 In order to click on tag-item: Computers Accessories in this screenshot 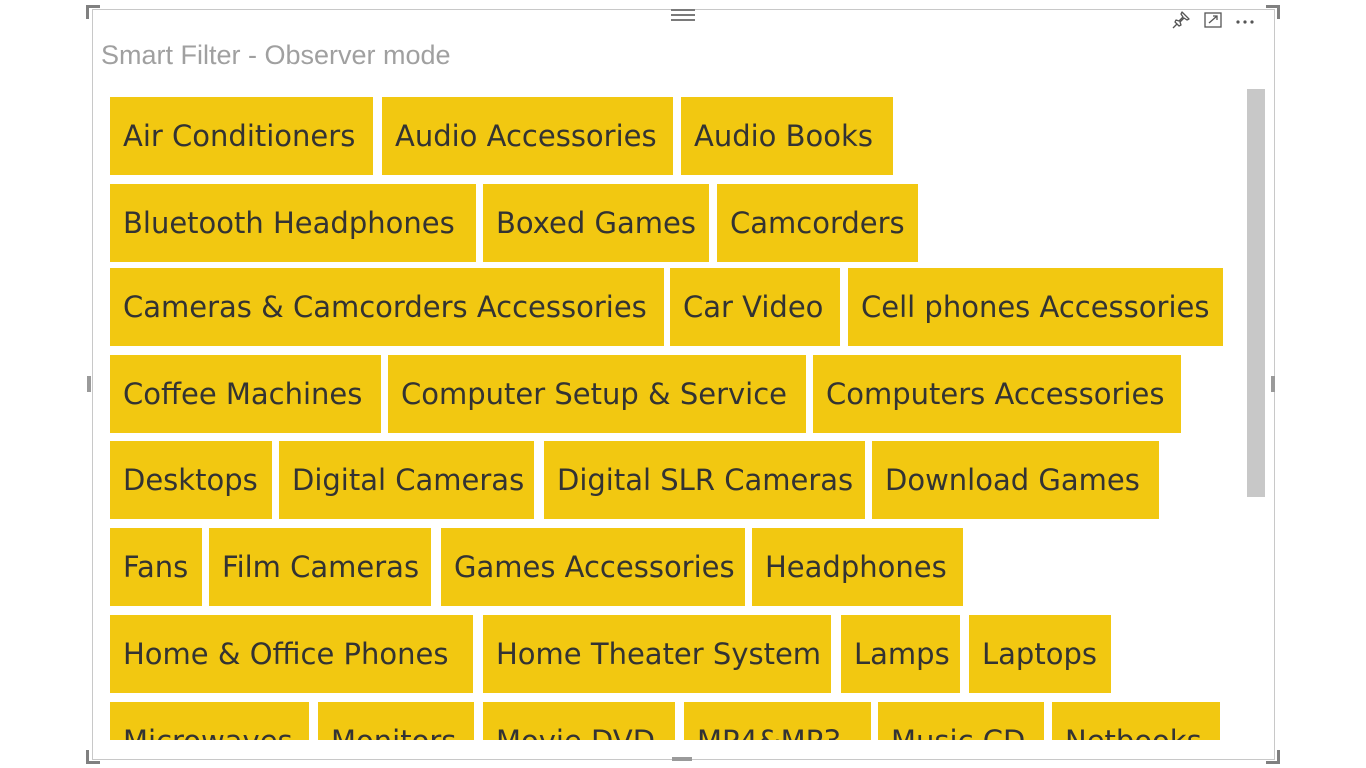, I will do `click(997, 394)`.